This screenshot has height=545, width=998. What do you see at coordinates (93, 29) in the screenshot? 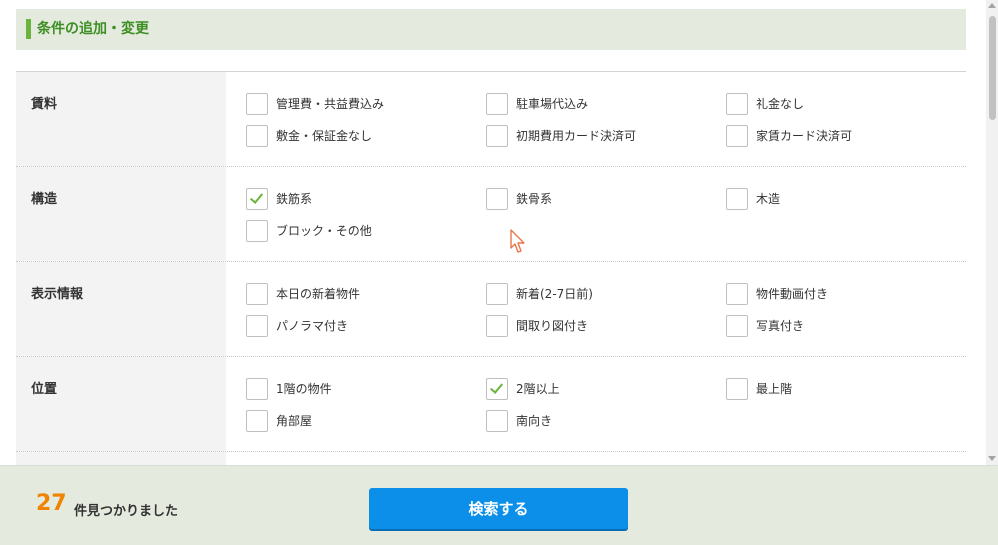
I see `section-title: 条件の追加・変更` at bounding box center [93, 29].